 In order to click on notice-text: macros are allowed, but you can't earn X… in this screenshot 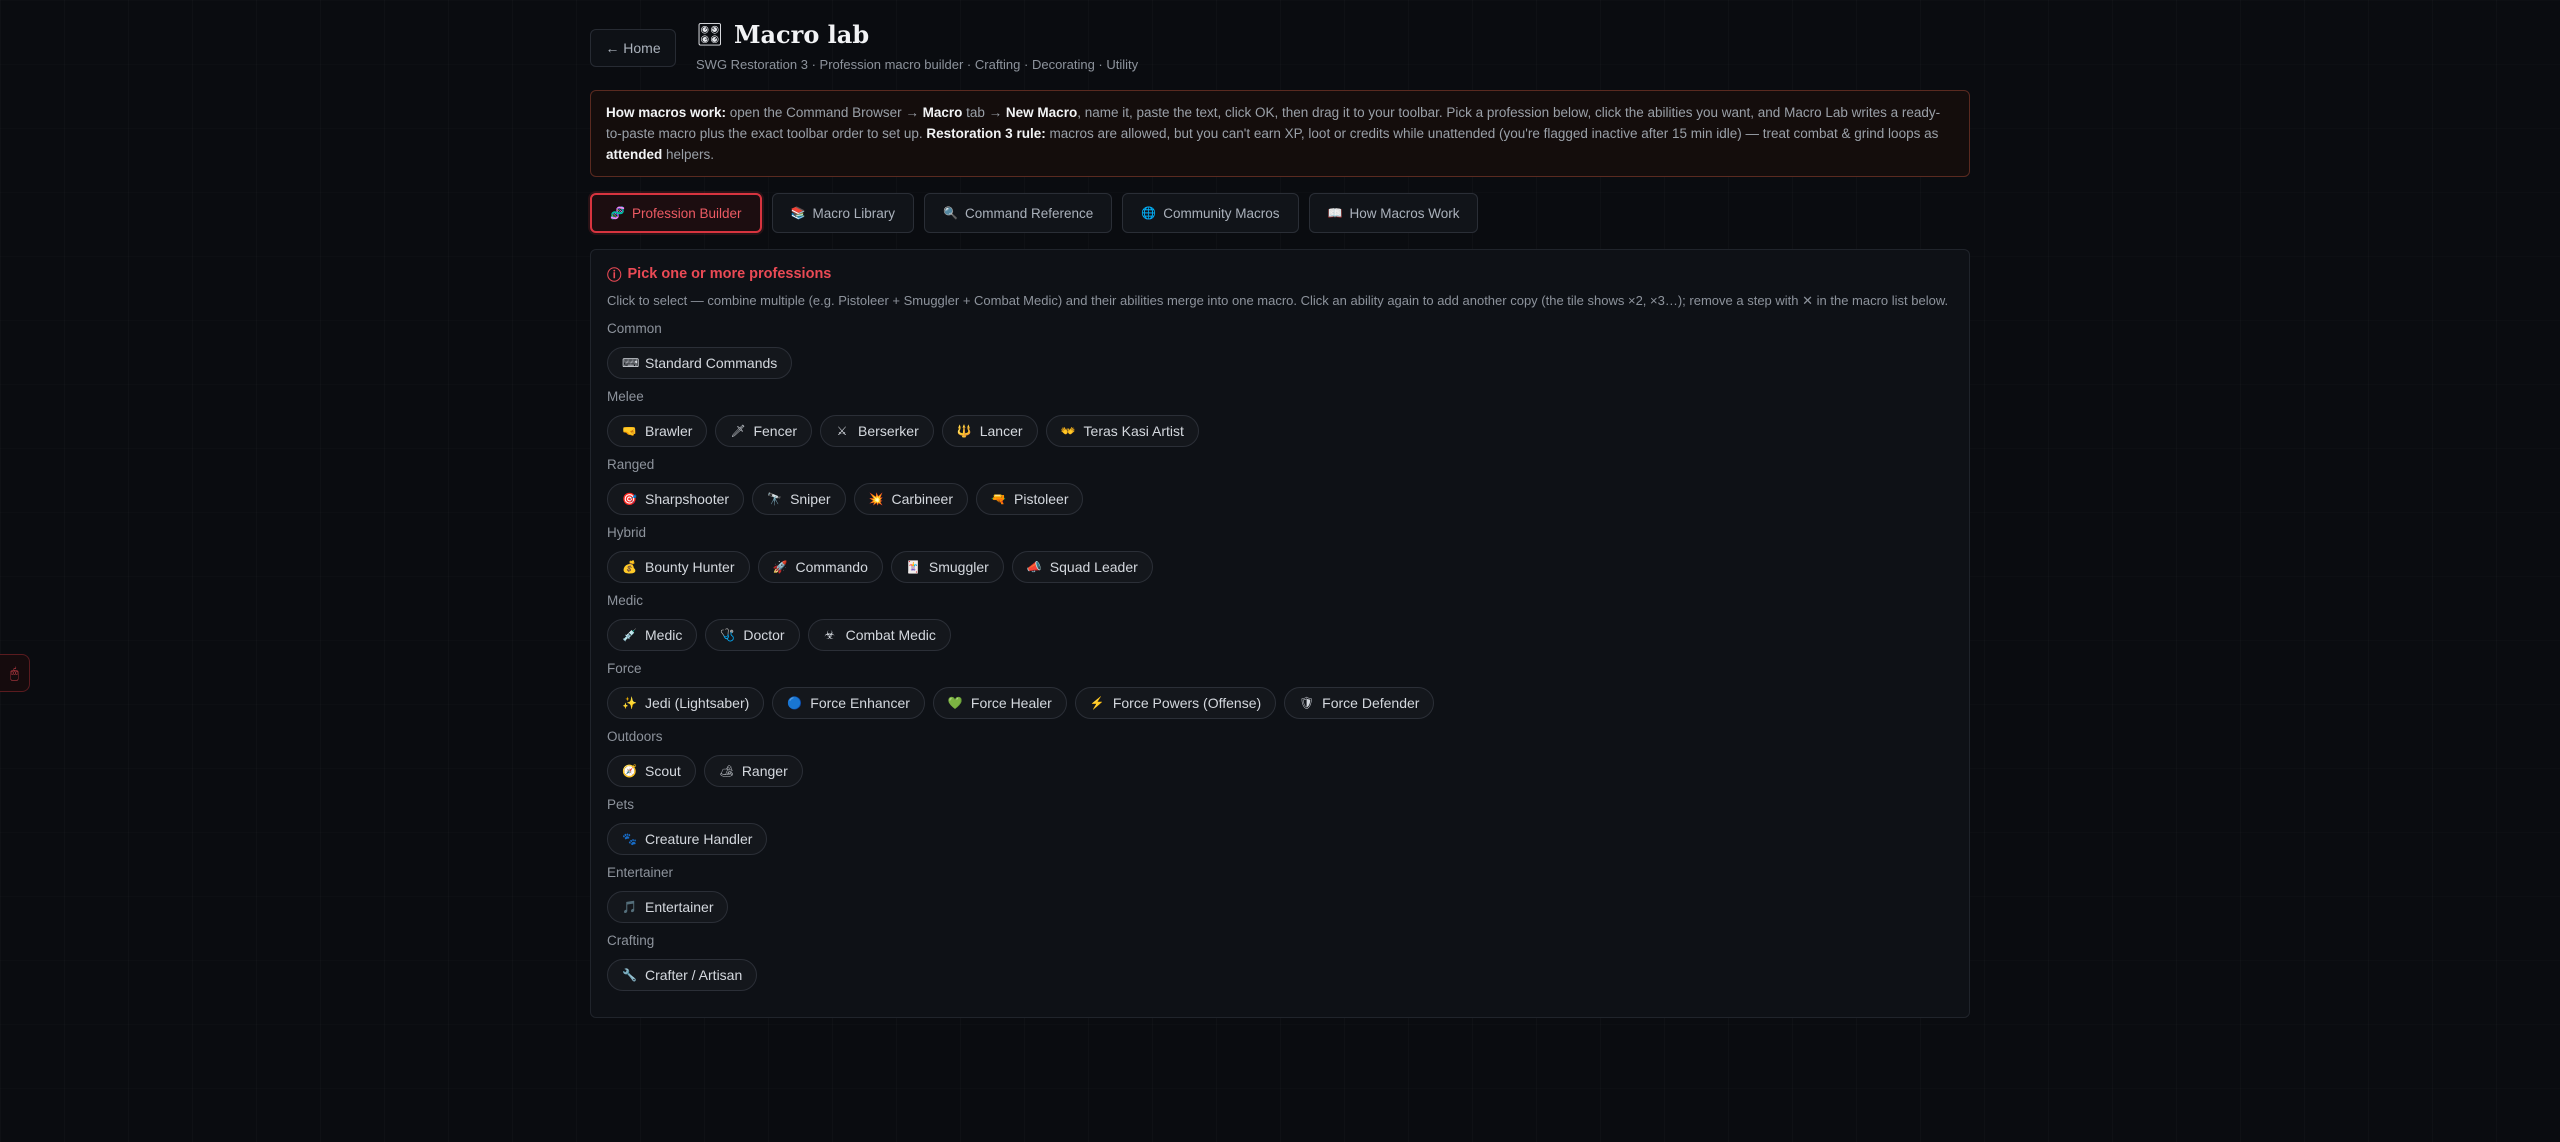, I will do `click(1492, 133)`.